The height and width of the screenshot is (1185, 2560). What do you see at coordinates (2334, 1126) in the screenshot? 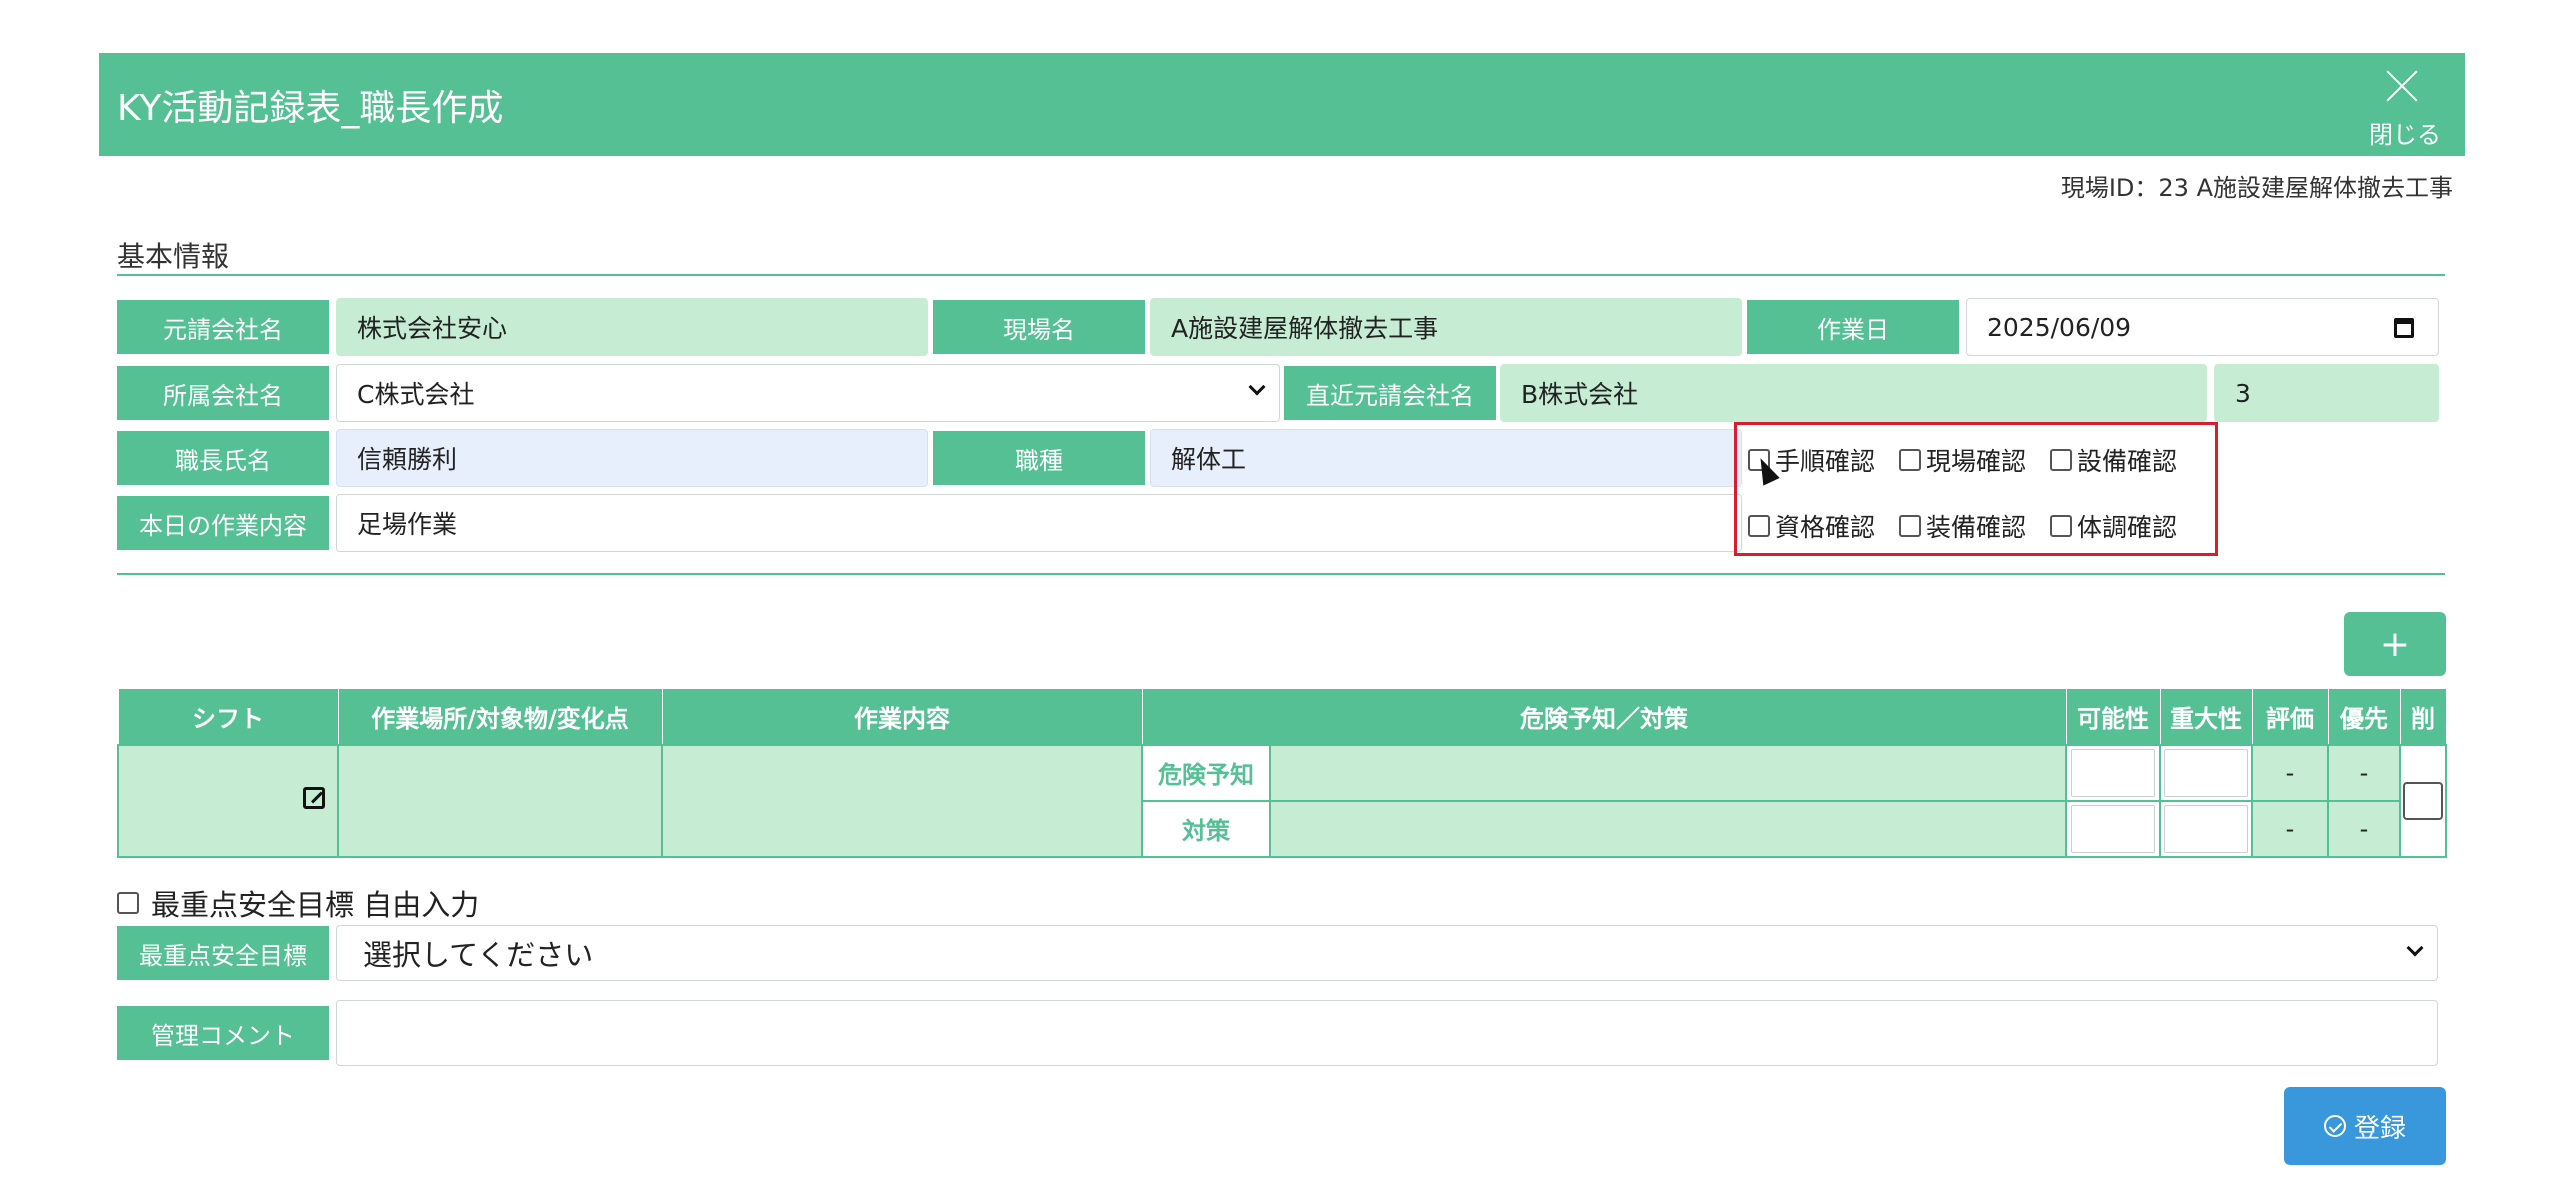
I see `check-circle-icon` at bounding box center [2334, 1126].